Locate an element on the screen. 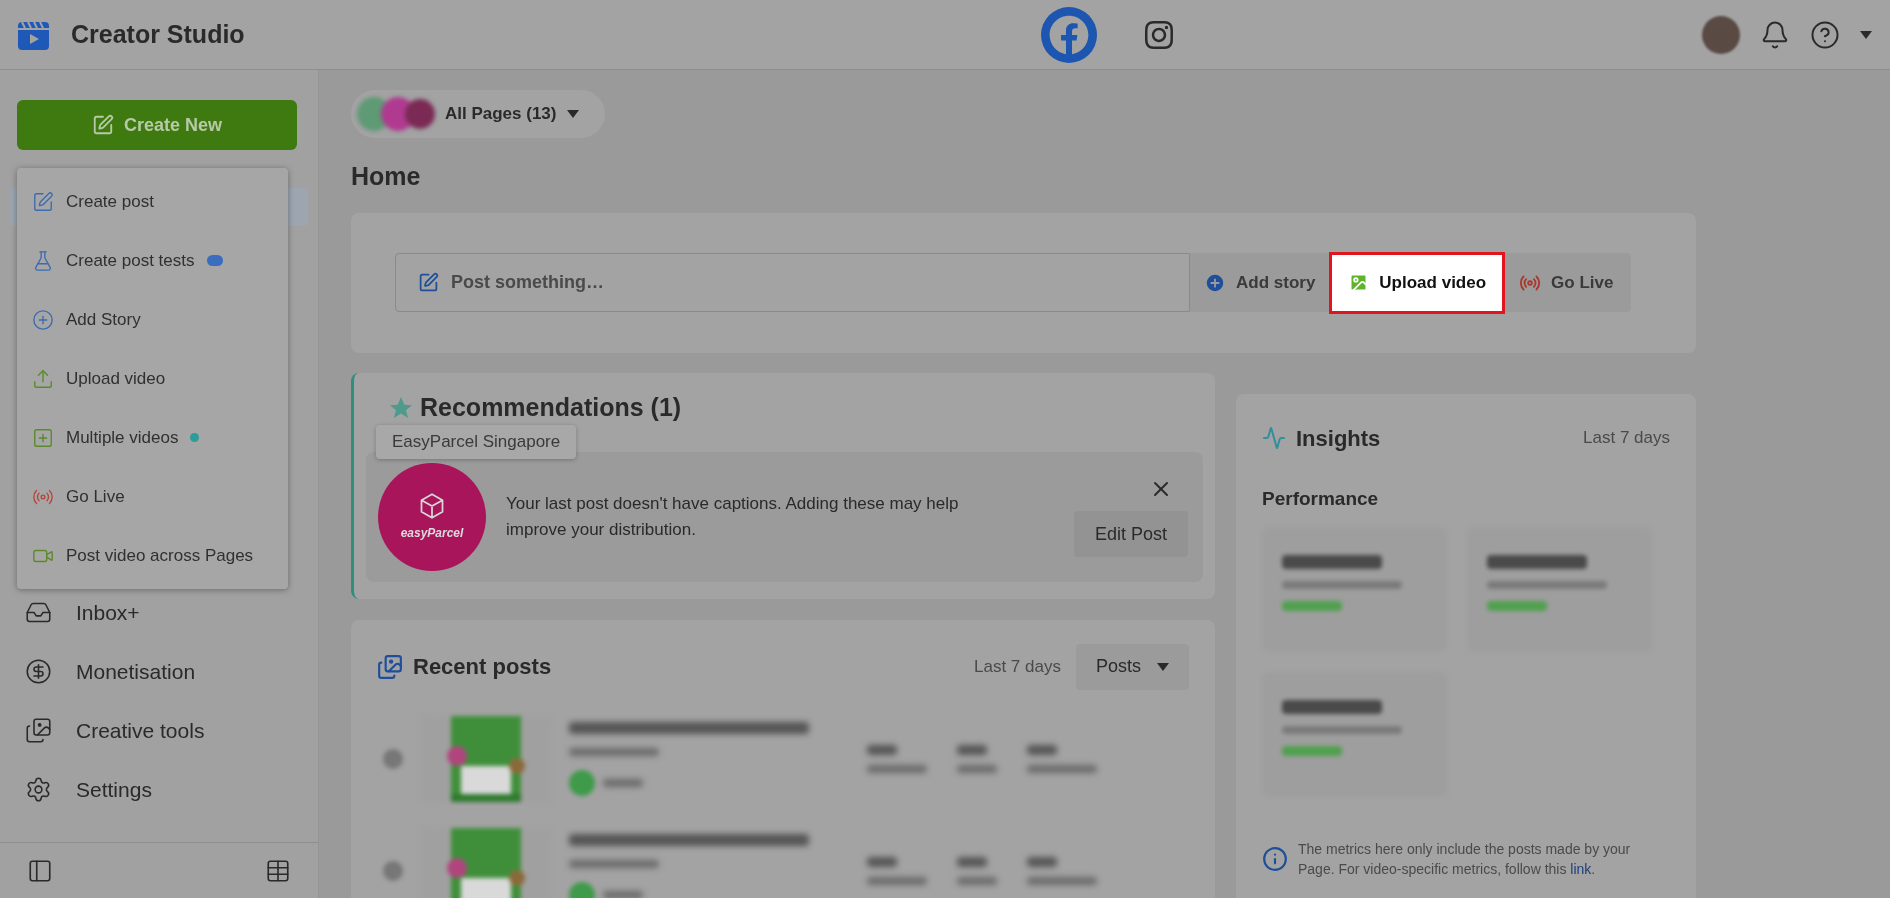  menu-item: Create post tests is located at coordinates (152, 260).